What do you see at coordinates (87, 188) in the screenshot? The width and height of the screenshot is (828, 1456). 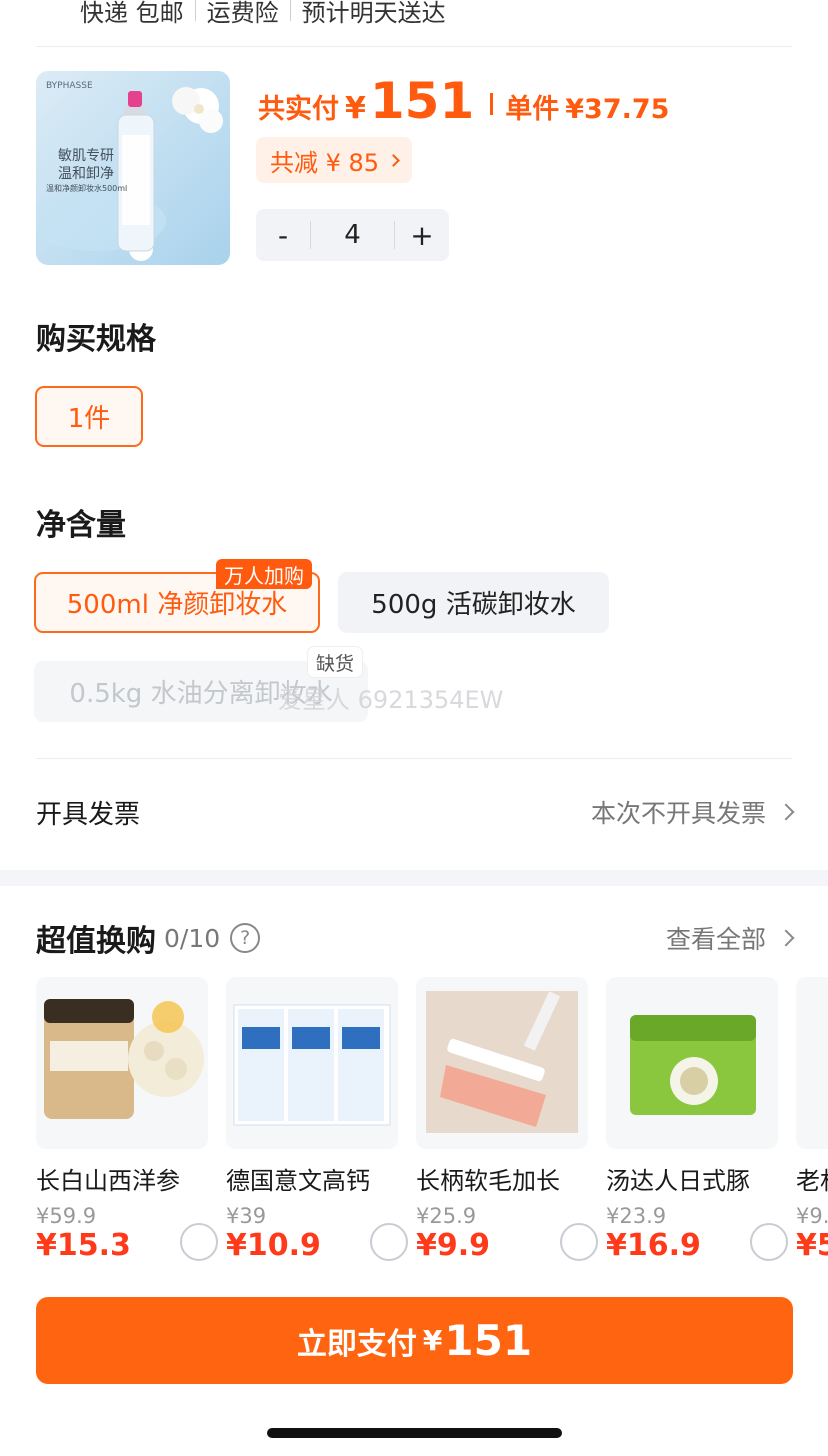 I see `image-caption: 温和净颜卸妆水500ml` at bounding box center [87, 188].